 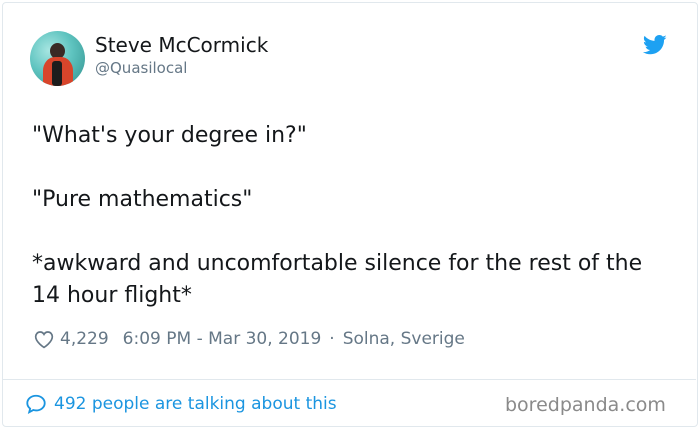 I want to click on talking-link: 492 people are talking about this, so click(x=181, y=404).